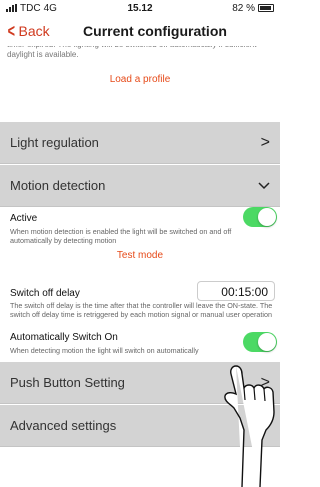 The width and height of the screenshot is (320, 487). I want to click on nav-bar: < Back Current configuration, so click(140, 31).